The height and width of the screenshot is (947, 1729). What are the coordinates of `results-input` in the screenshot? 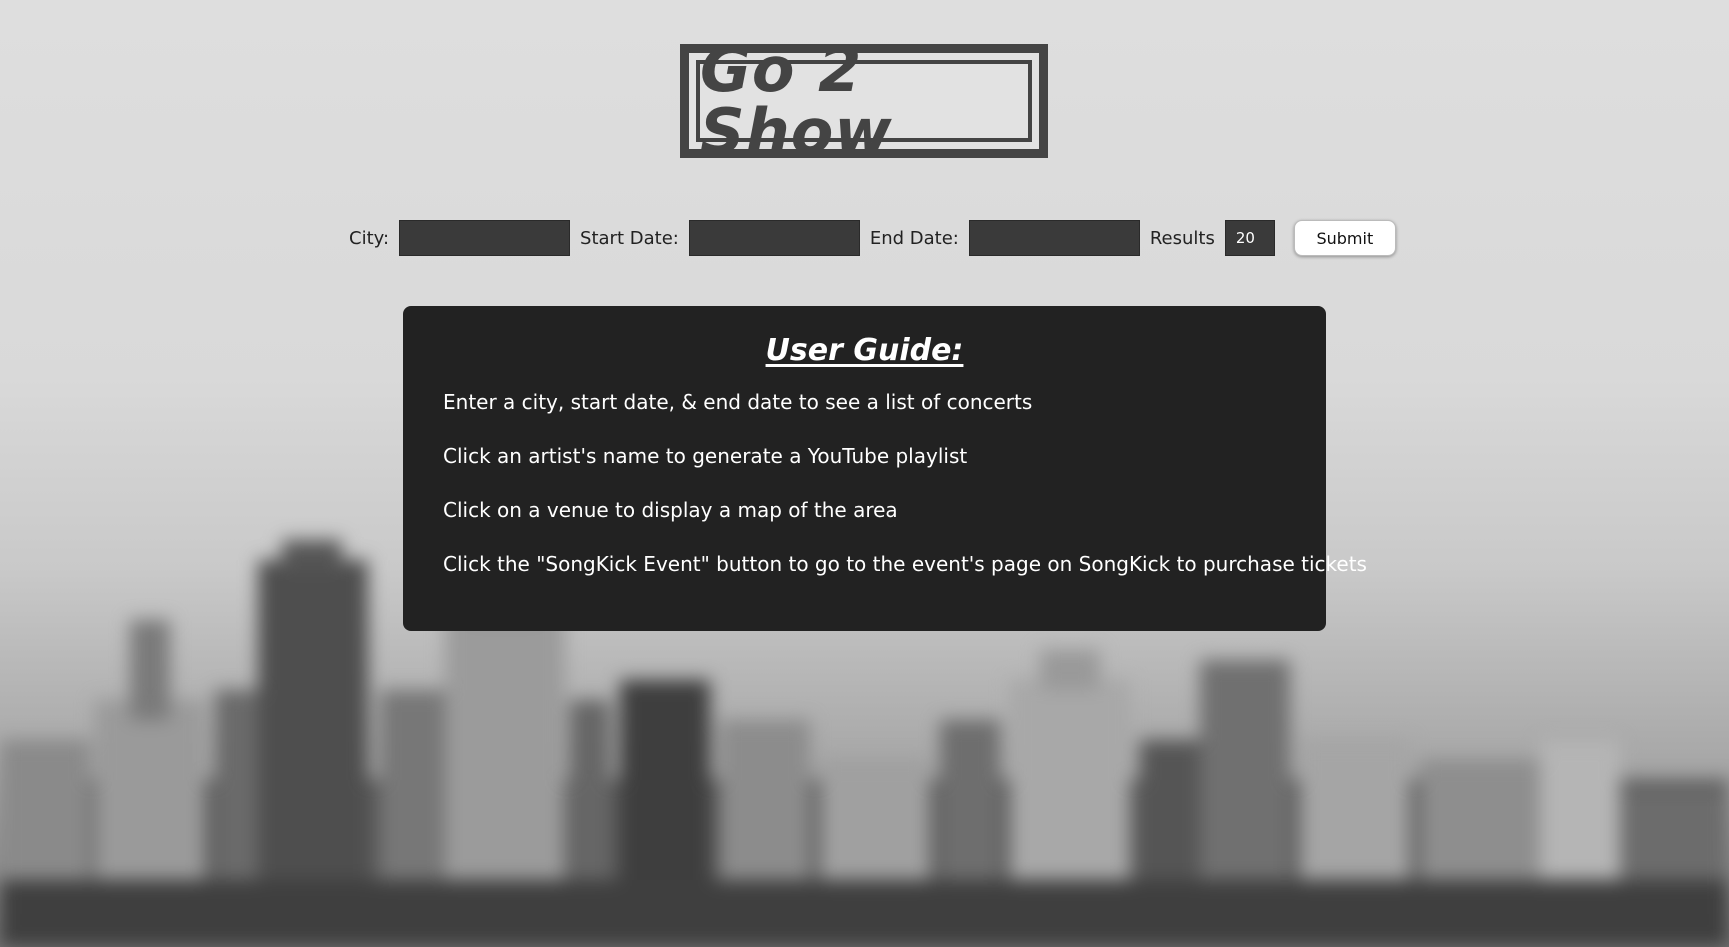 It's located at (1249, 238).